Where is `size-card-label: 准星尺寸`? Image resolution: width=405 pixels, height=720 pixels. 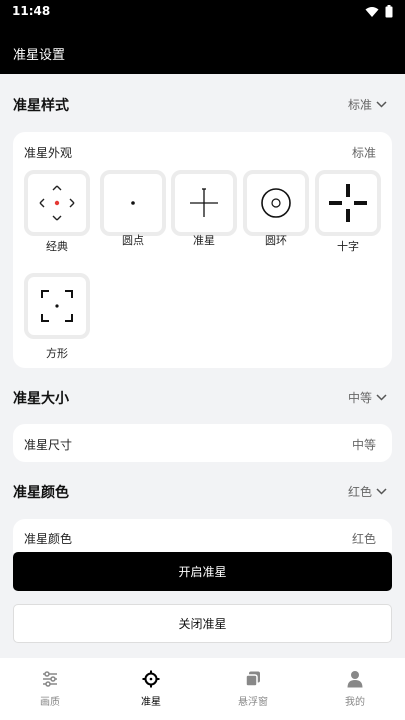
size-card-label: 准星尺寸 is located at coordinates (48, 445).